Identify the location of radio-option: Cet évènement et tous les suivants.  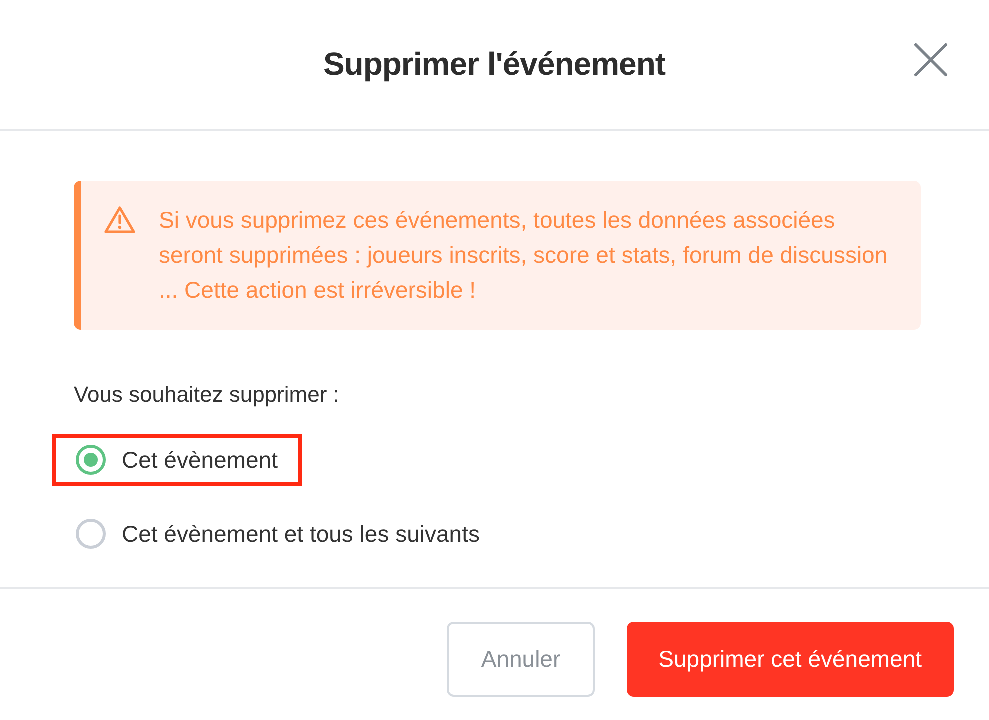
(278, 534).